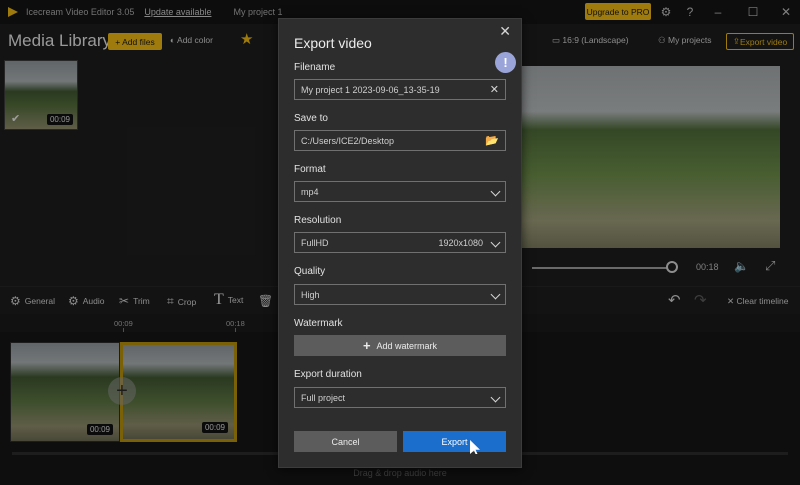 This screenshot has width=800, height=485. I want to click on format-value: mp4, so click(310, 191).